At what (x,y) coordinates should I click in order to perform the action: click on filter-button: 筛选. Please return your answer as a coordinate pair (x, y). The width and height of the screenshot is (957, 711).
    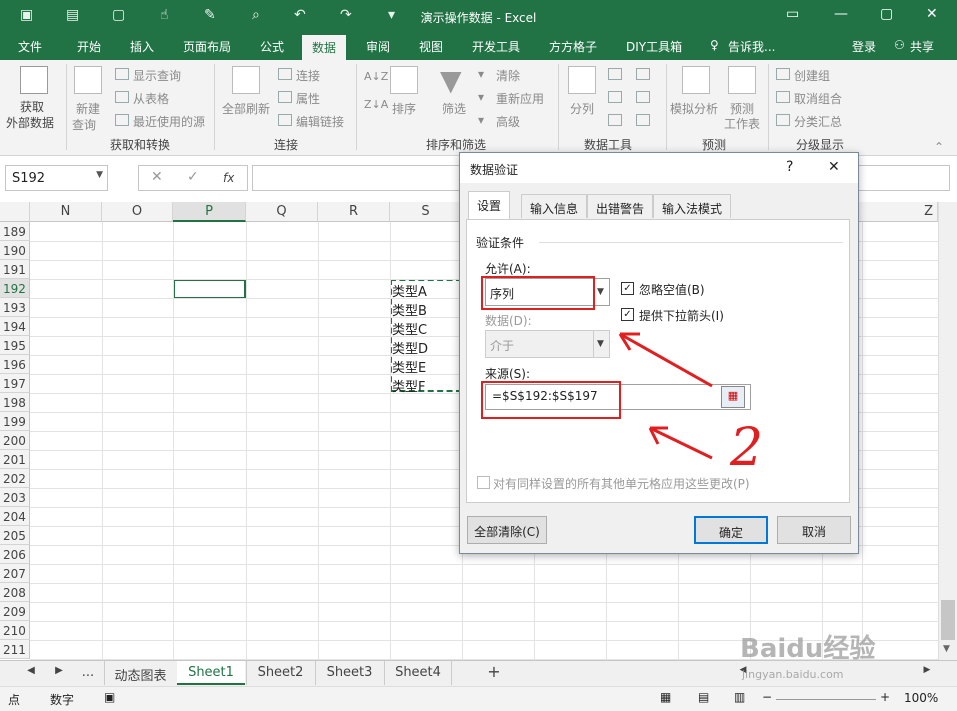
    Looking at the image, I should click on (454, 108).